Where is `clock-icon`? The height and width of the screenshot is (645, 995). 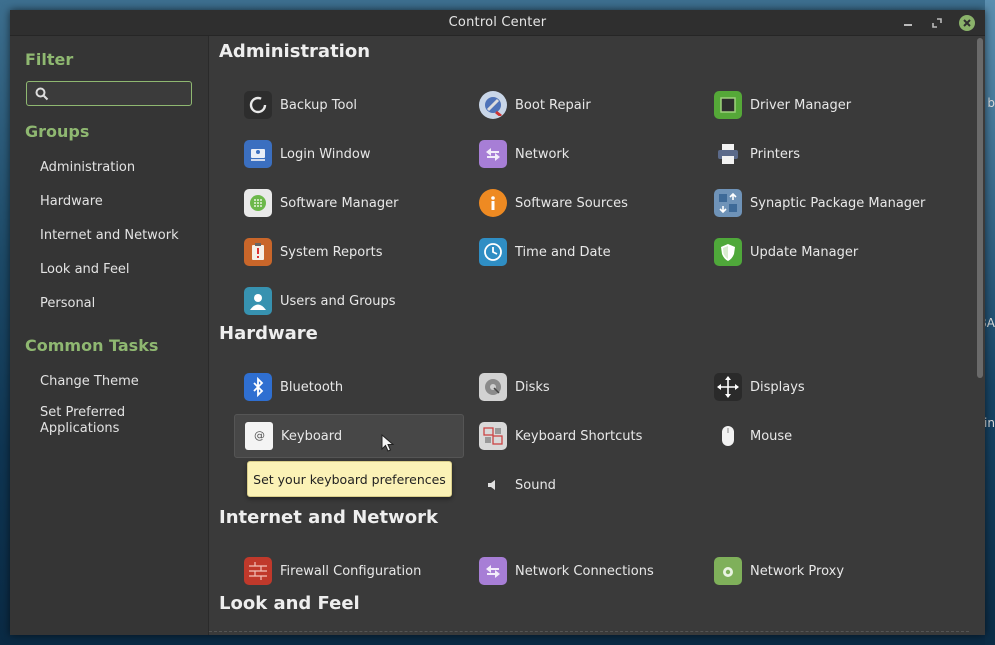
clock-icon is located at coordinates (493, 252).